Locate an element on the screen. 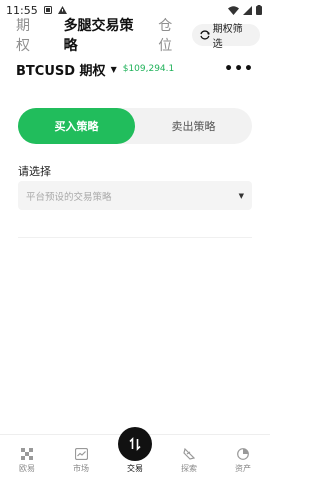 The height and width of the screenshot is (480, 320). swap-arrows-icon is located at coordinates (135, 444).